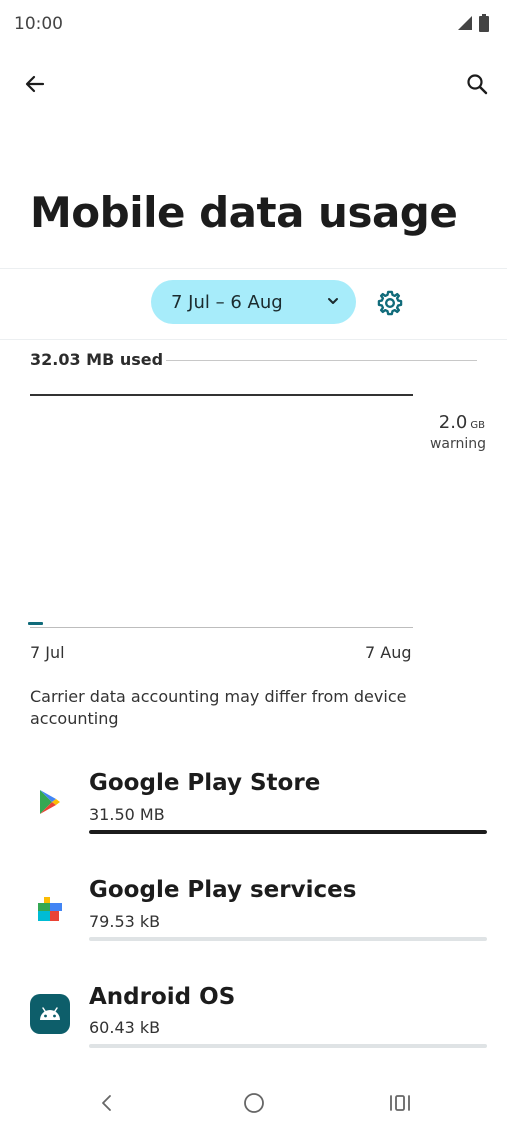 The width and height of the screenshot is (507, 1130). What do you see at coordinates (484, 23) in the screenshot?
I see `battery-icon` at bounding box center [484, 23].